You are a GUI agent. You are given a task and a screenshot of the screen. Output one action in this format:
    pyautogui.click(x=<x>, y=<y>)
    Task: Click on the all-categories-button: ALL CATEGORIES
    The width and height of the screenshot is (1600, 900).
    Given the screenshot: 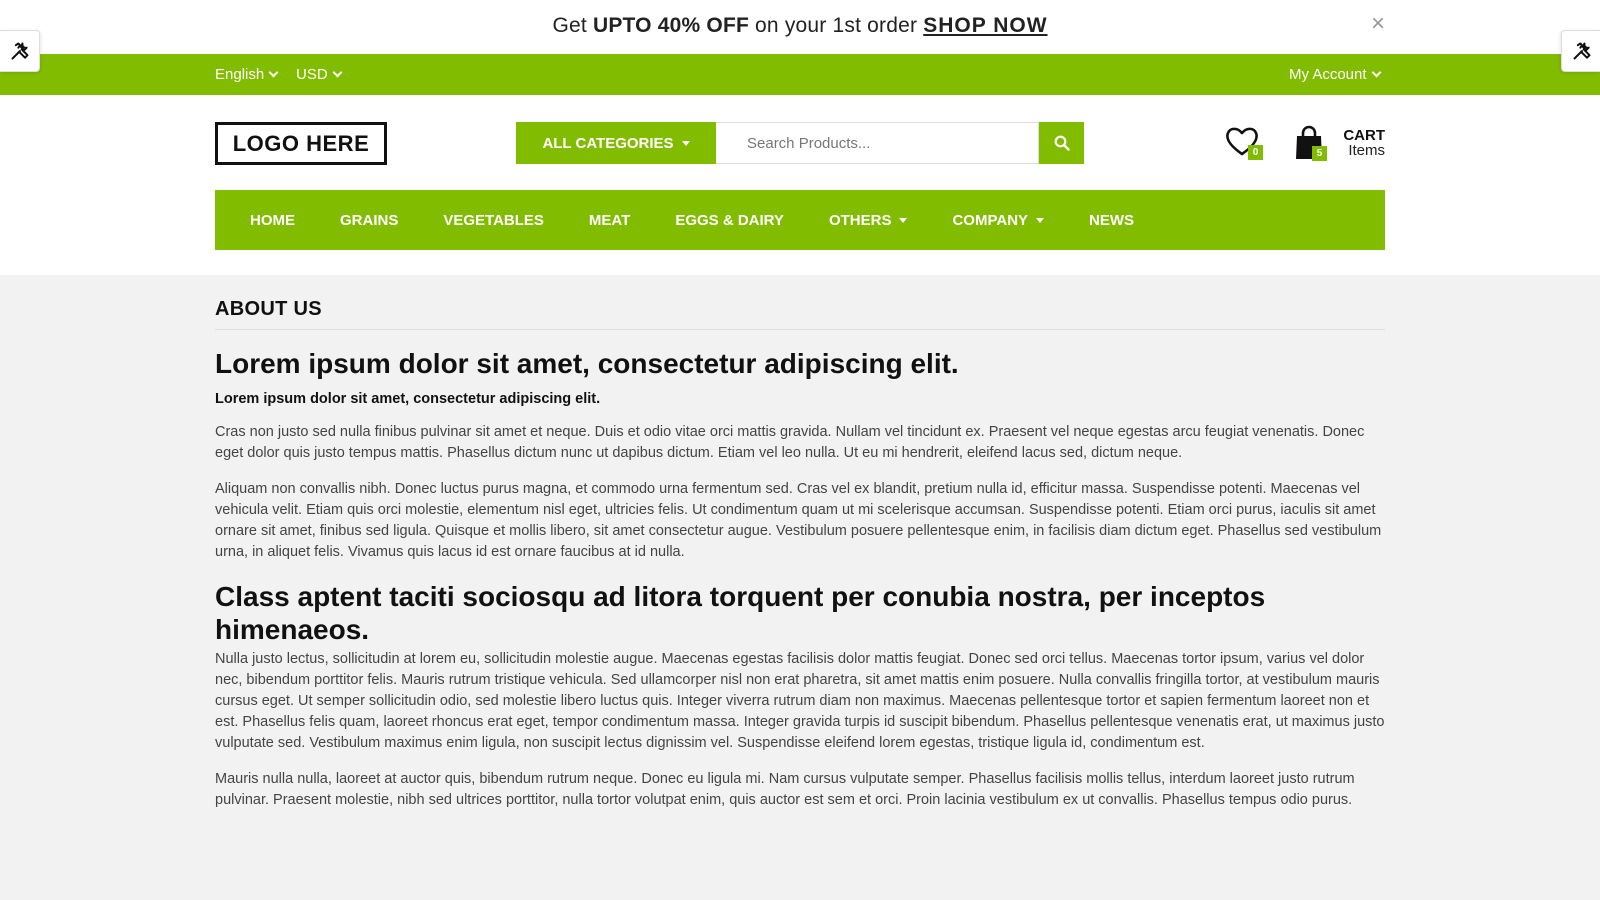 What is the action you would take?
    pyautogui.click(x=616, y=143)
    